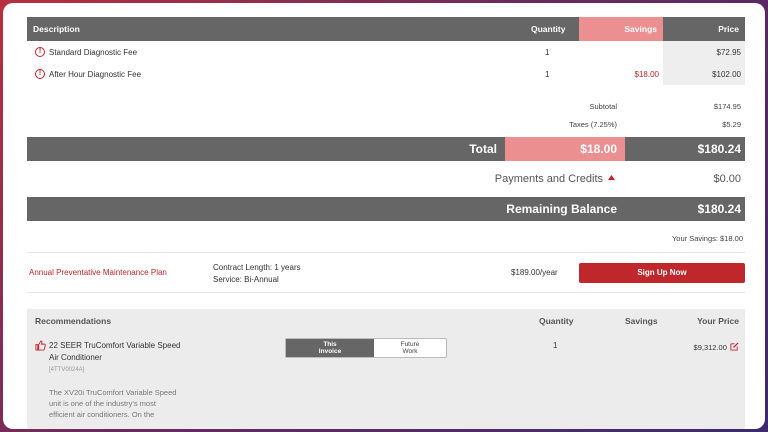 This screenshot has height=432, width=768. I want to click on rec-item-sku: [4TTV0024A], so click(67, 370).